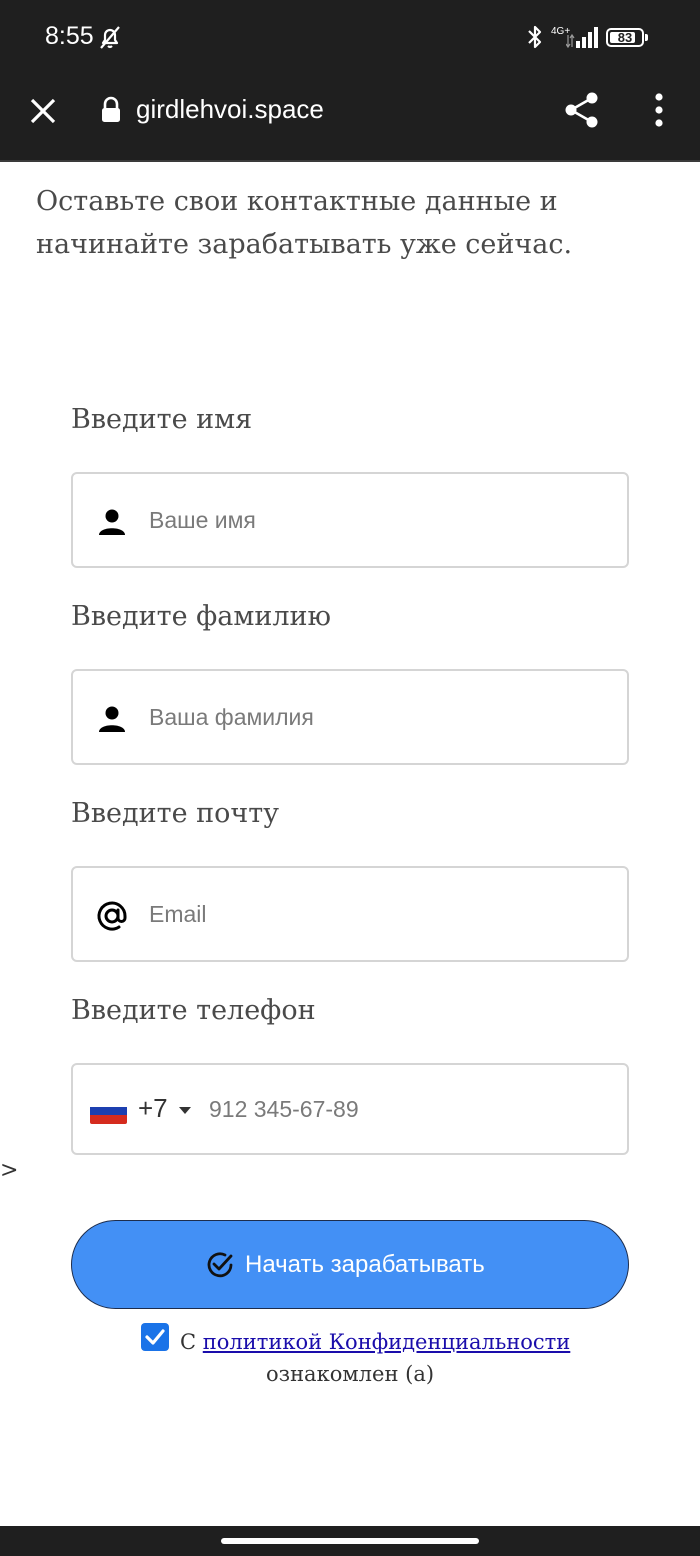  Describe the element at coordinates (162, 419) in the screenshot. I see `first-name-label: Введите имя` at that location.